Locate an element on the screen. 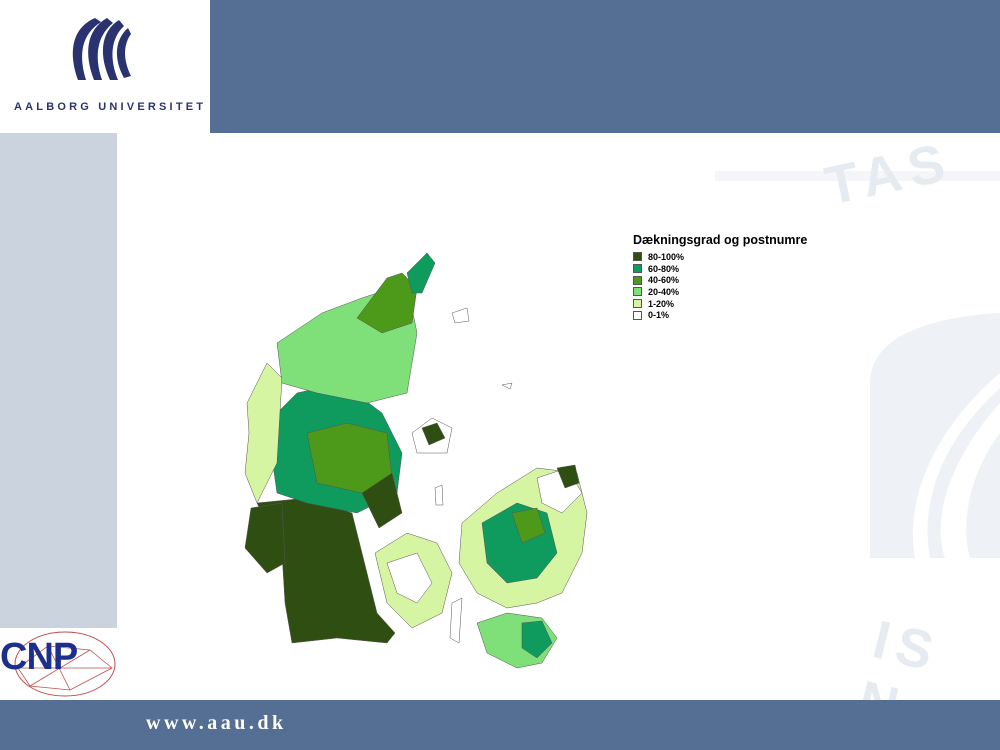 The height and width of the screenshot is (750, 1000). aau-logo: AALBORG UNIVERSITET is located at coordinates (105, 66).